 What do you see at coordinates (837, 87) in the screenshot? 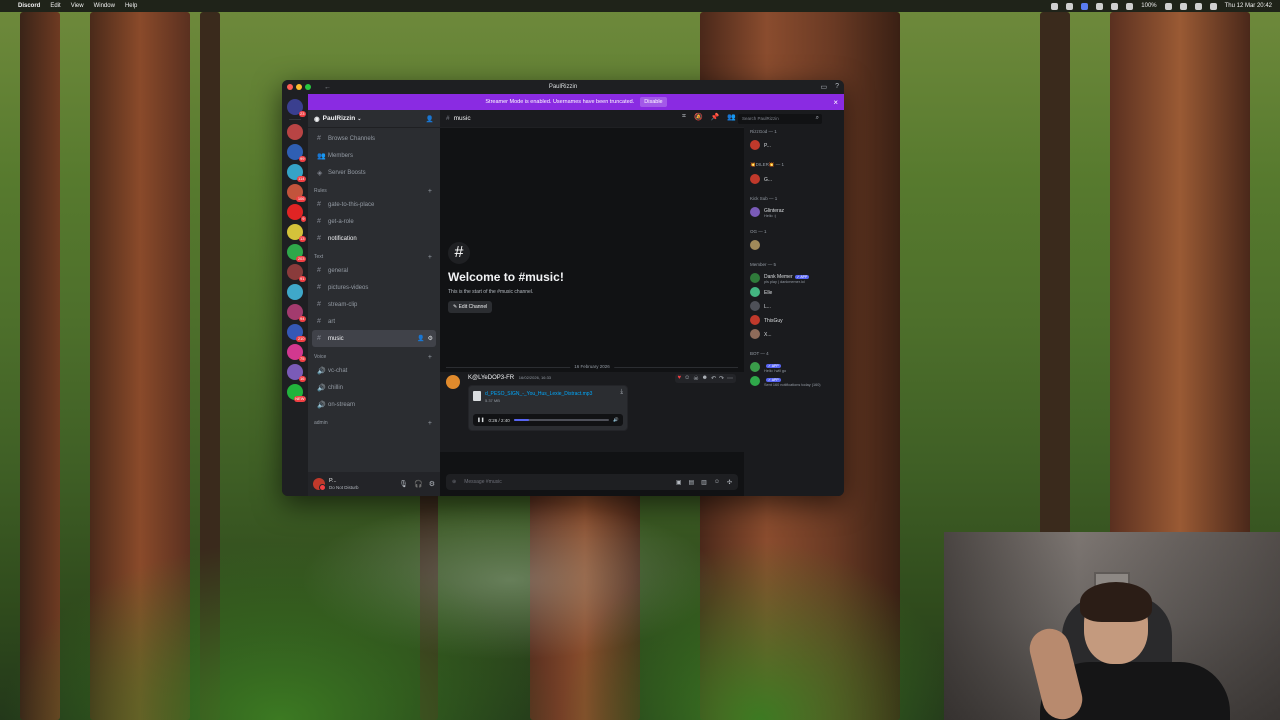
I see `help-icon: ?` at bounding box center [837, 87].